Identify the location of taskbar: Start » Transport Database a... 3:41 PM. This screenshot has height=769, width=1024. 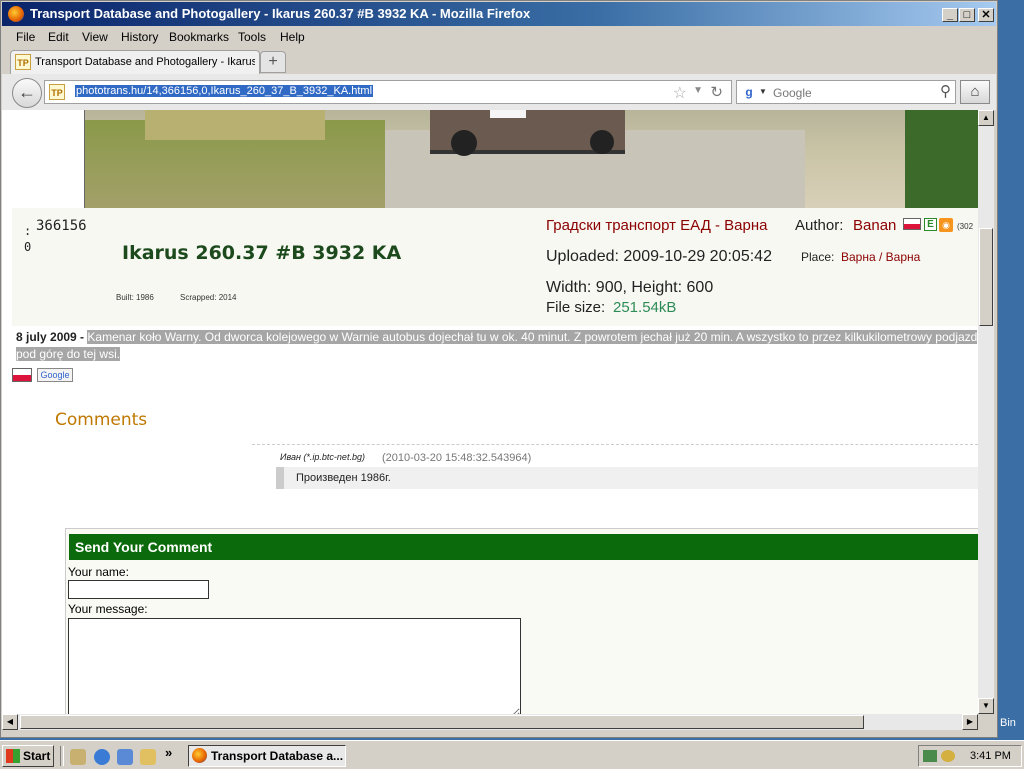
(512, 754).